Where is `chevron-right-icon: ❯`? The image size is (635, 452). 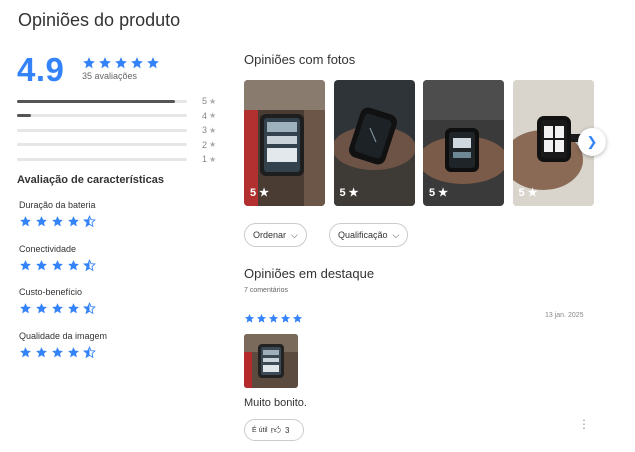
chevron-right-icon: ❯ is located at coordinates (592, 141).